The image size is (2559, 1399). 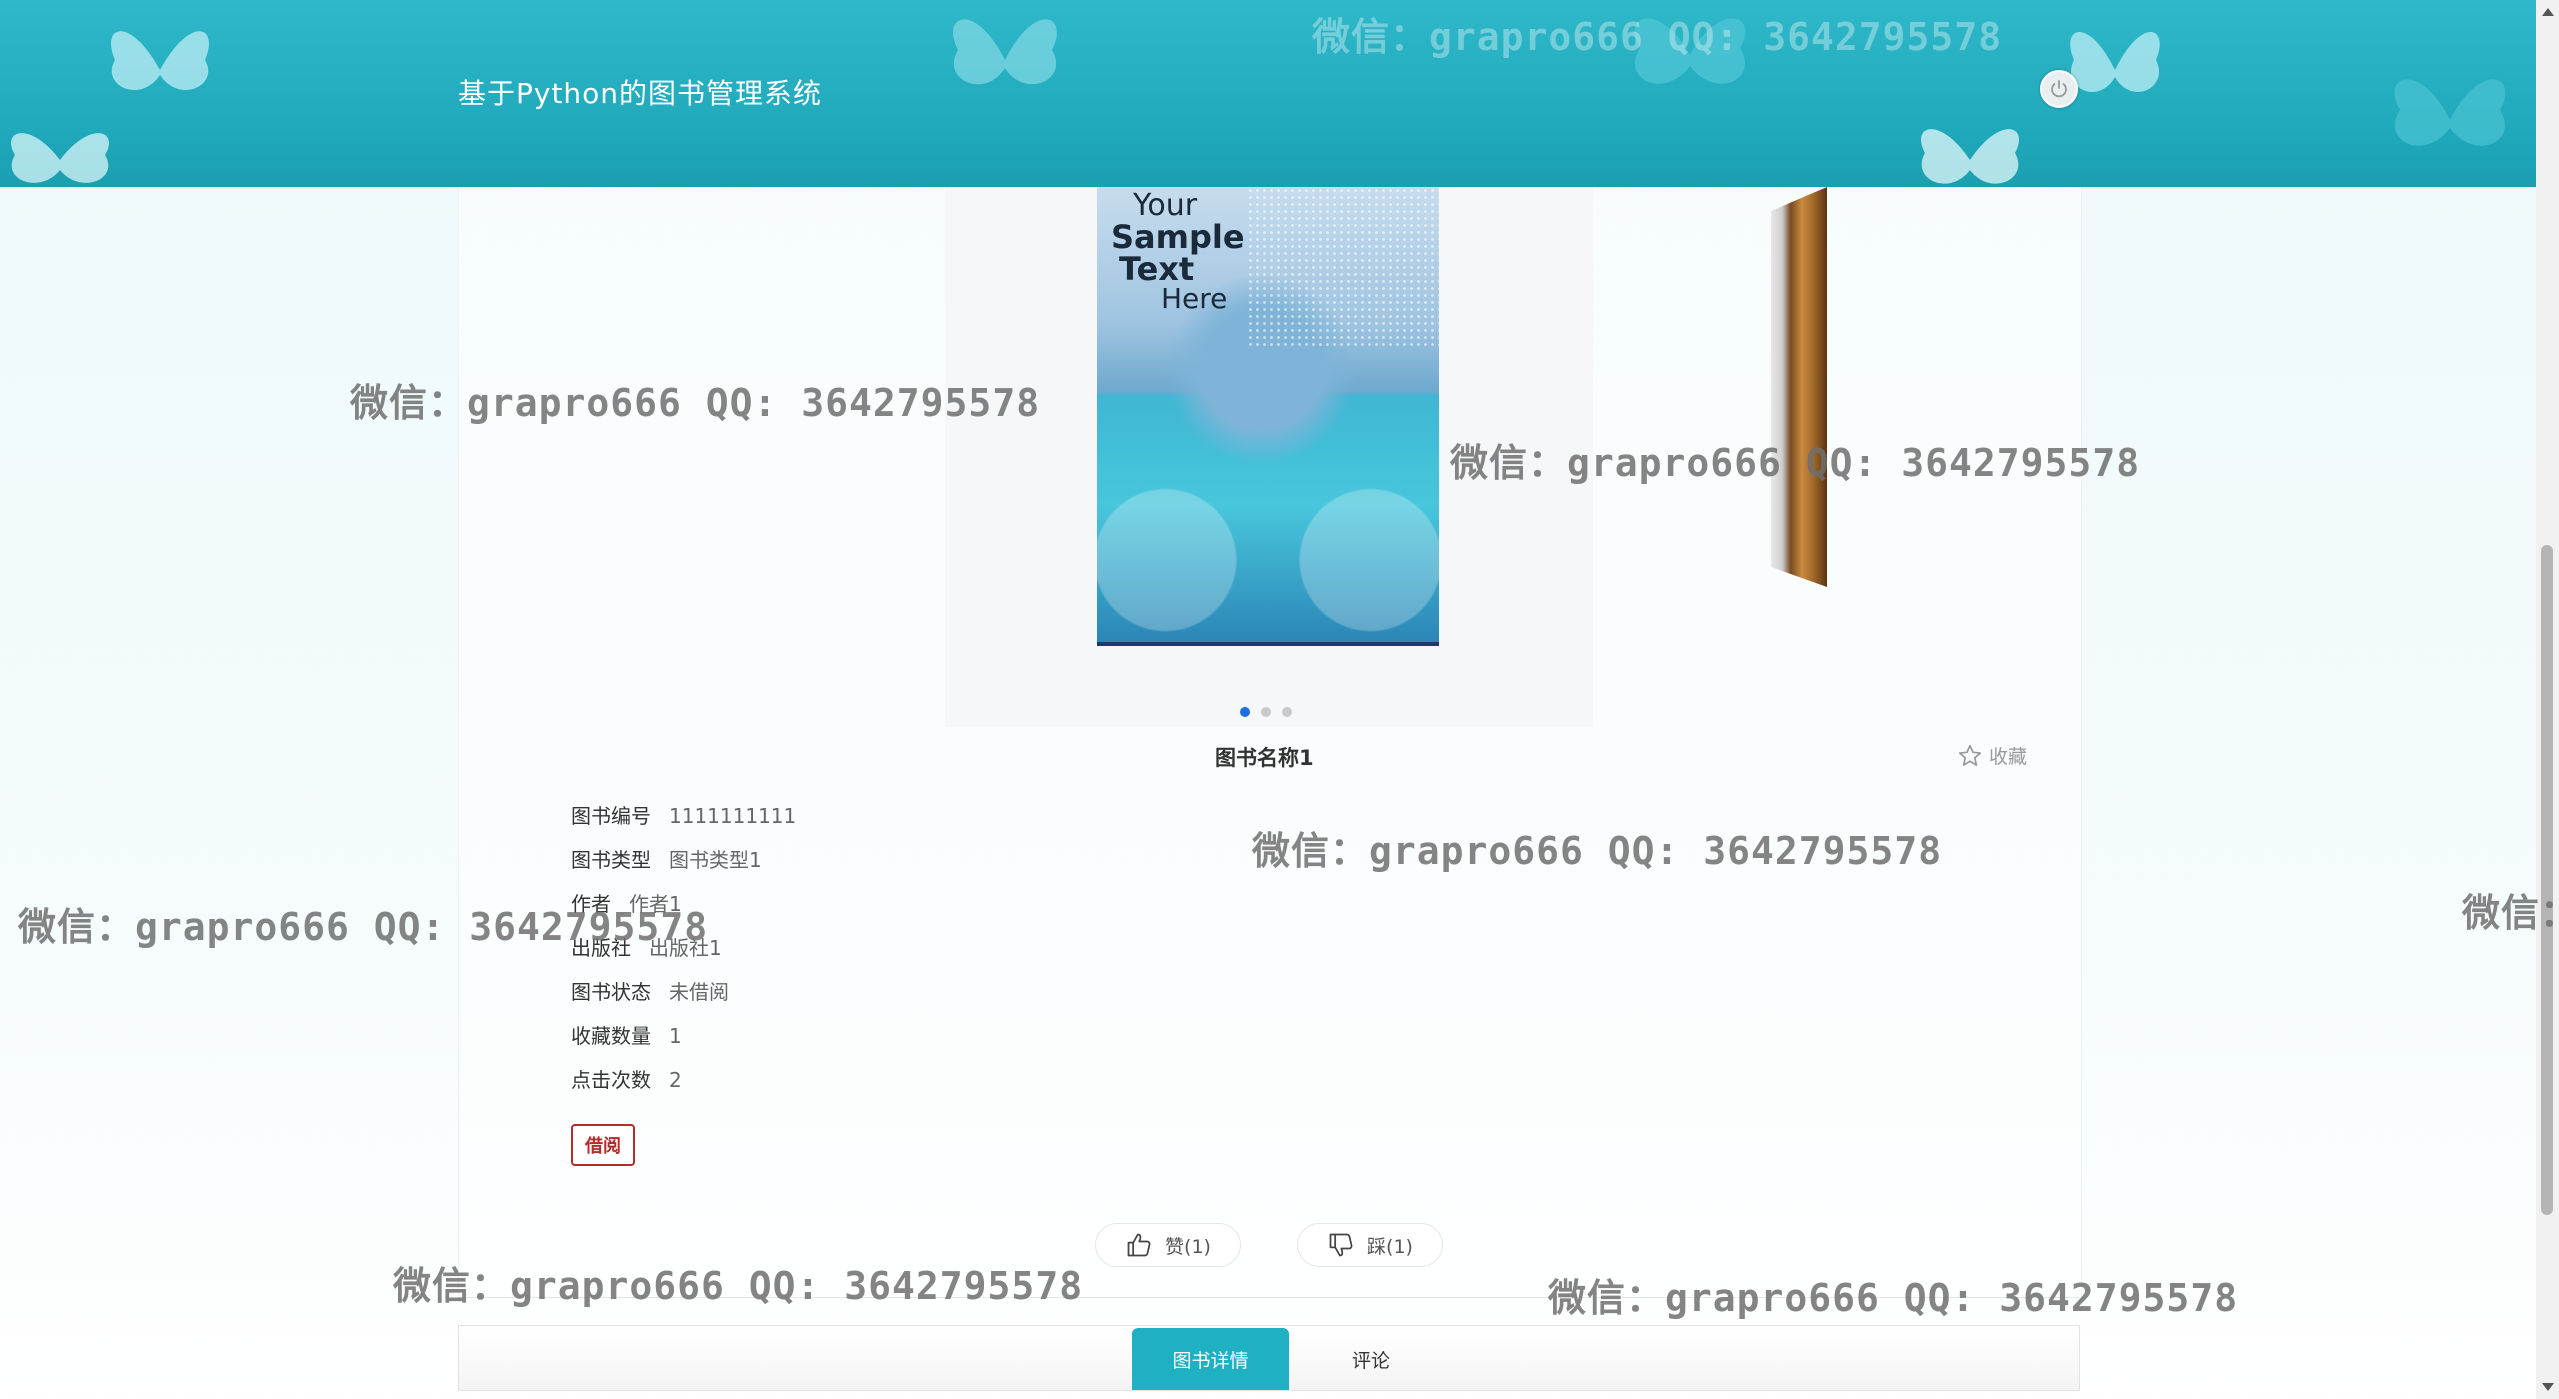 What do you see at coordinates (1210, 1359) in the screenshot?
I see `tab-book-details: 图书详情` at bounding box center [1210, 1359].